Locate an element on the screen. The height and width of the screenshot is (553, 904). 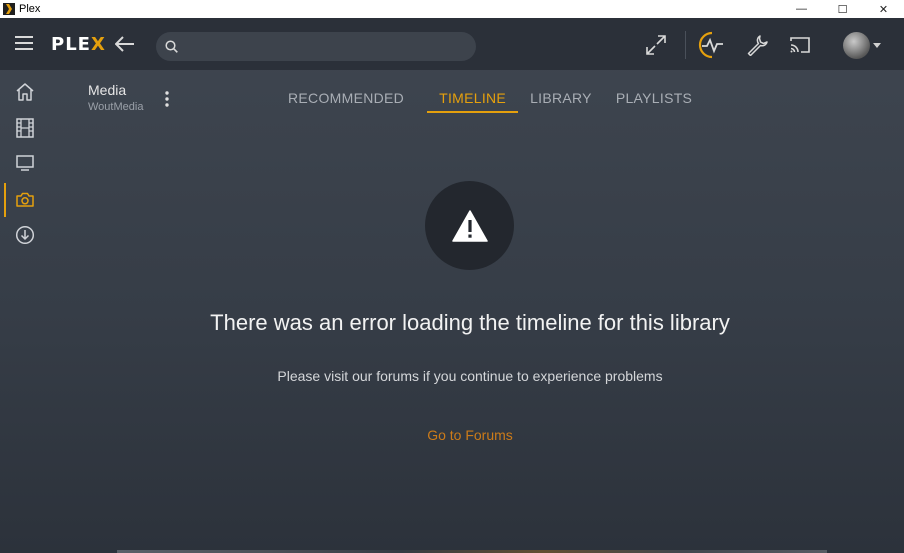
window-controls: — ☐ ✕ is located at coordinates (842, 9).